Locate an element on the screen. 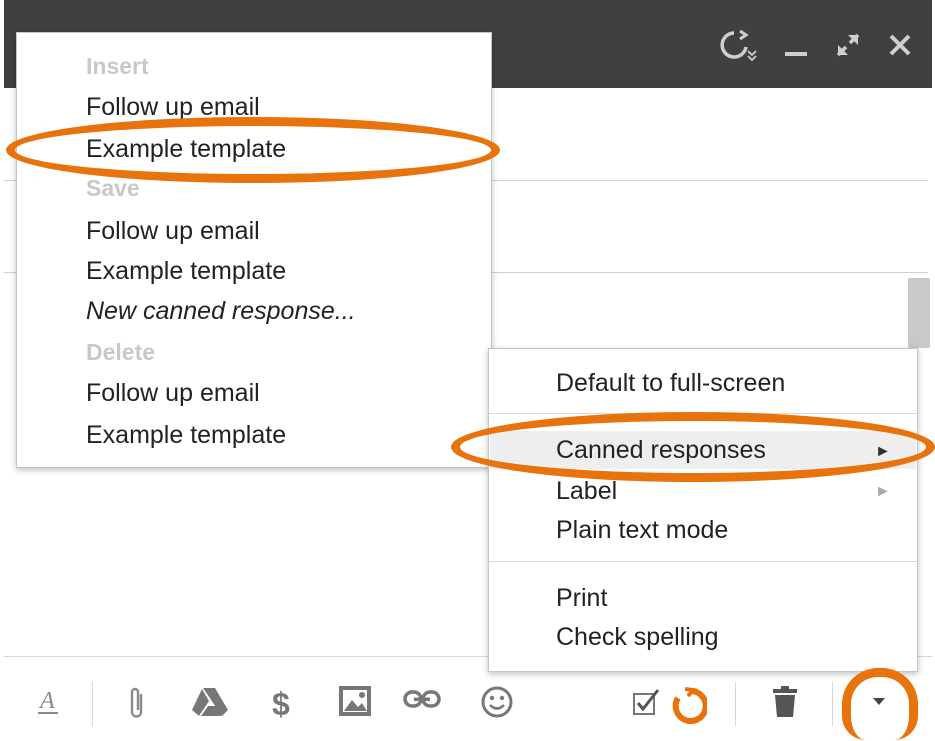  formatting-icon: A is located at coordinates (48, 701).